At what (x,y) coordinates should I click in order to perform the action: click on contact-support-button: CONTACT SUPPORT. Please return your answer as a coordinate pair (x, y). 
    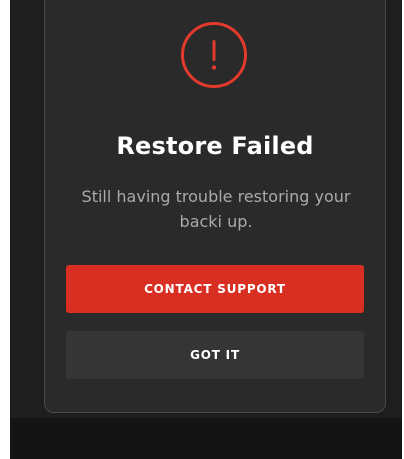
    Looking at the image, I should click on (215, 289).